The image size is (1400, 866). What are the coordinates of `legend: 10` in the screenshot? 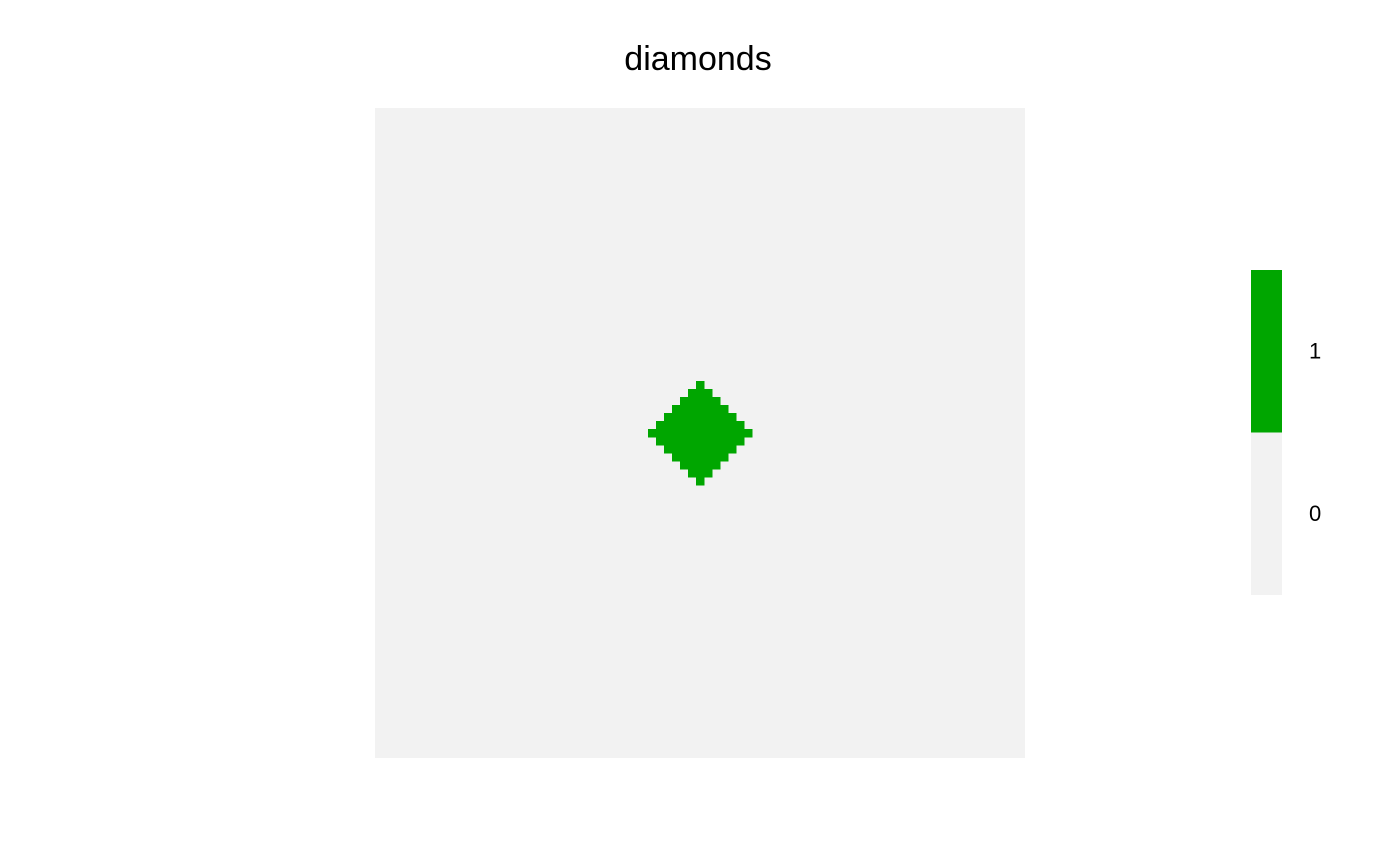 It's located at (1286, 432).